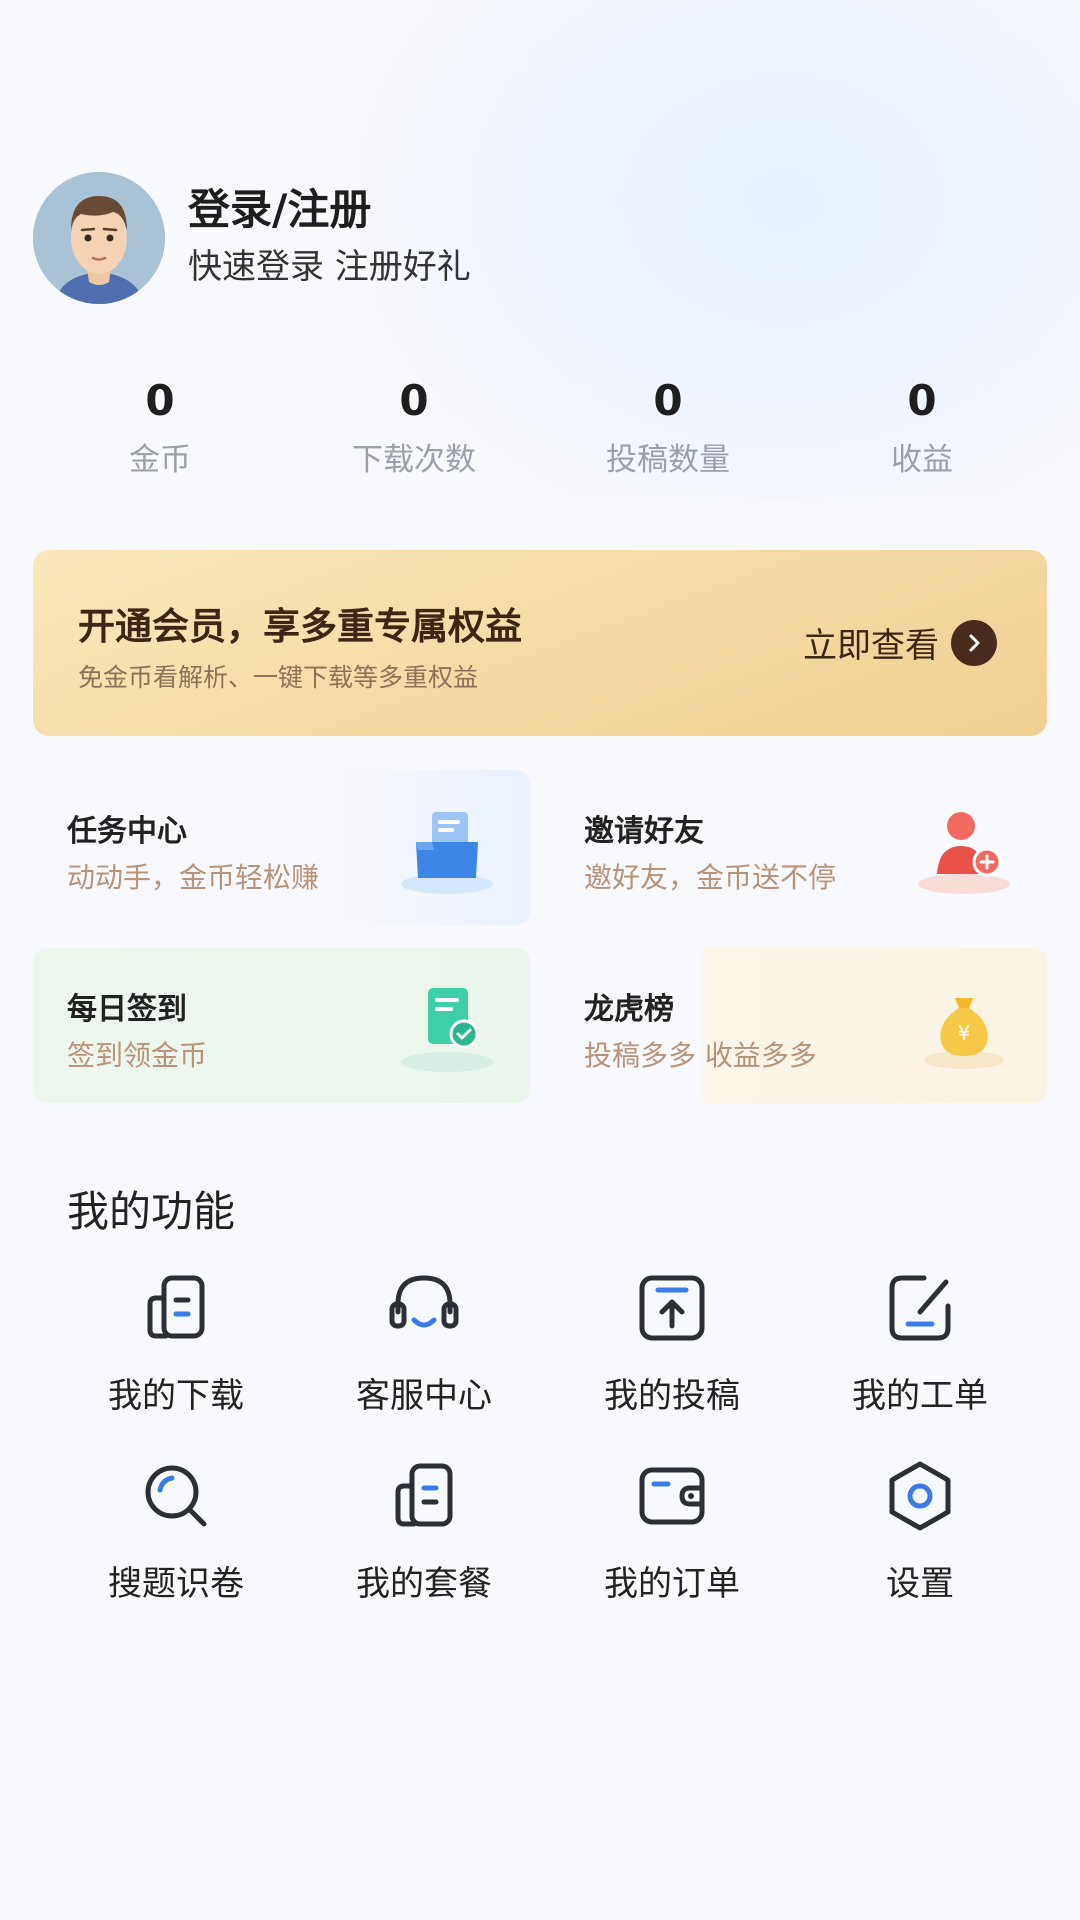  Describe the element at coordinates (176, 1584) in the screenshot. I see `fn-label: 搜题识卷` at that location.